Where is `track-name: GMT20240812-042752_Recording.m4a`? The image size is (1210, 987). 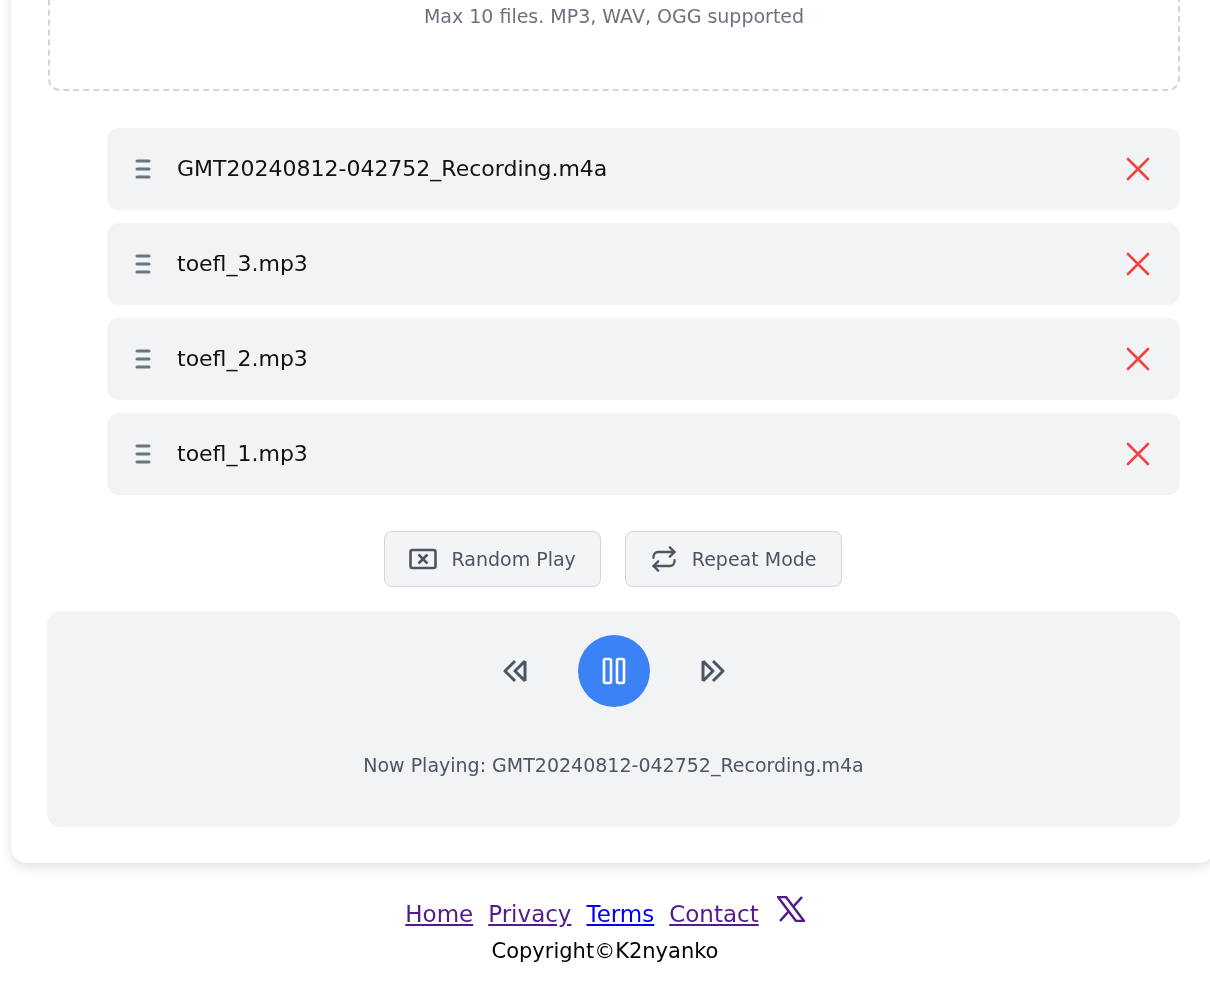
track-name: GMT20240812-042752_Recording.m4a is located at coordinates (393, 168).